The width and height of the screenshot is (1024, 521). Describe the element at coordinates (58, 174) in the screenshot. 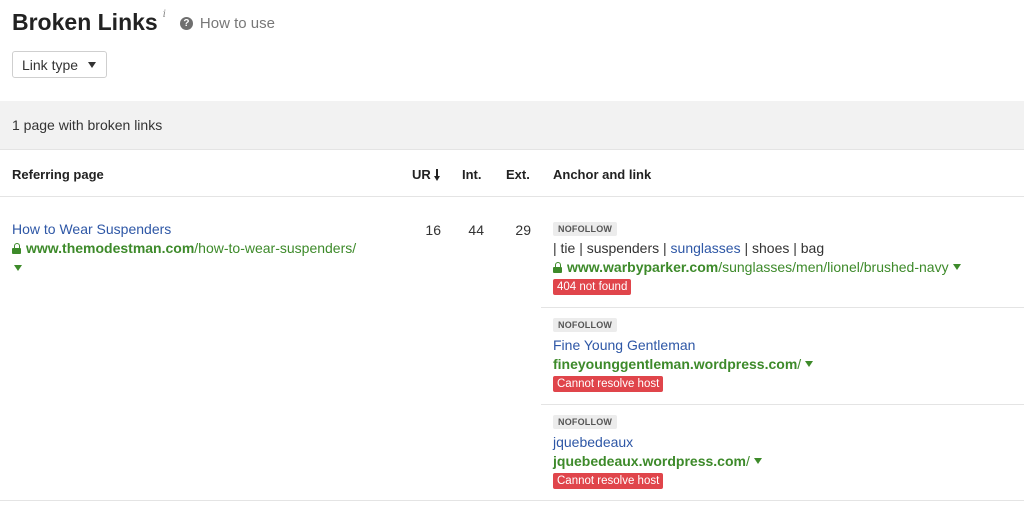

I see `column-header-referring-page: Referring page` at that location.